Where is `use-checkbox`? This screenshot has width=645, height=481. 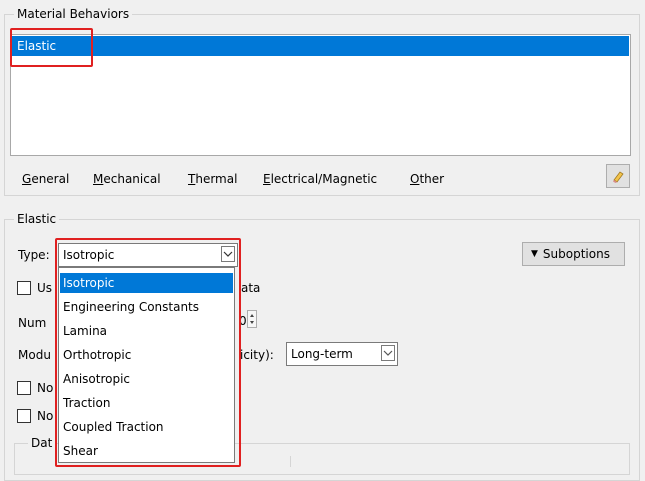
use-checkbox is located at coordinates (24, 288).